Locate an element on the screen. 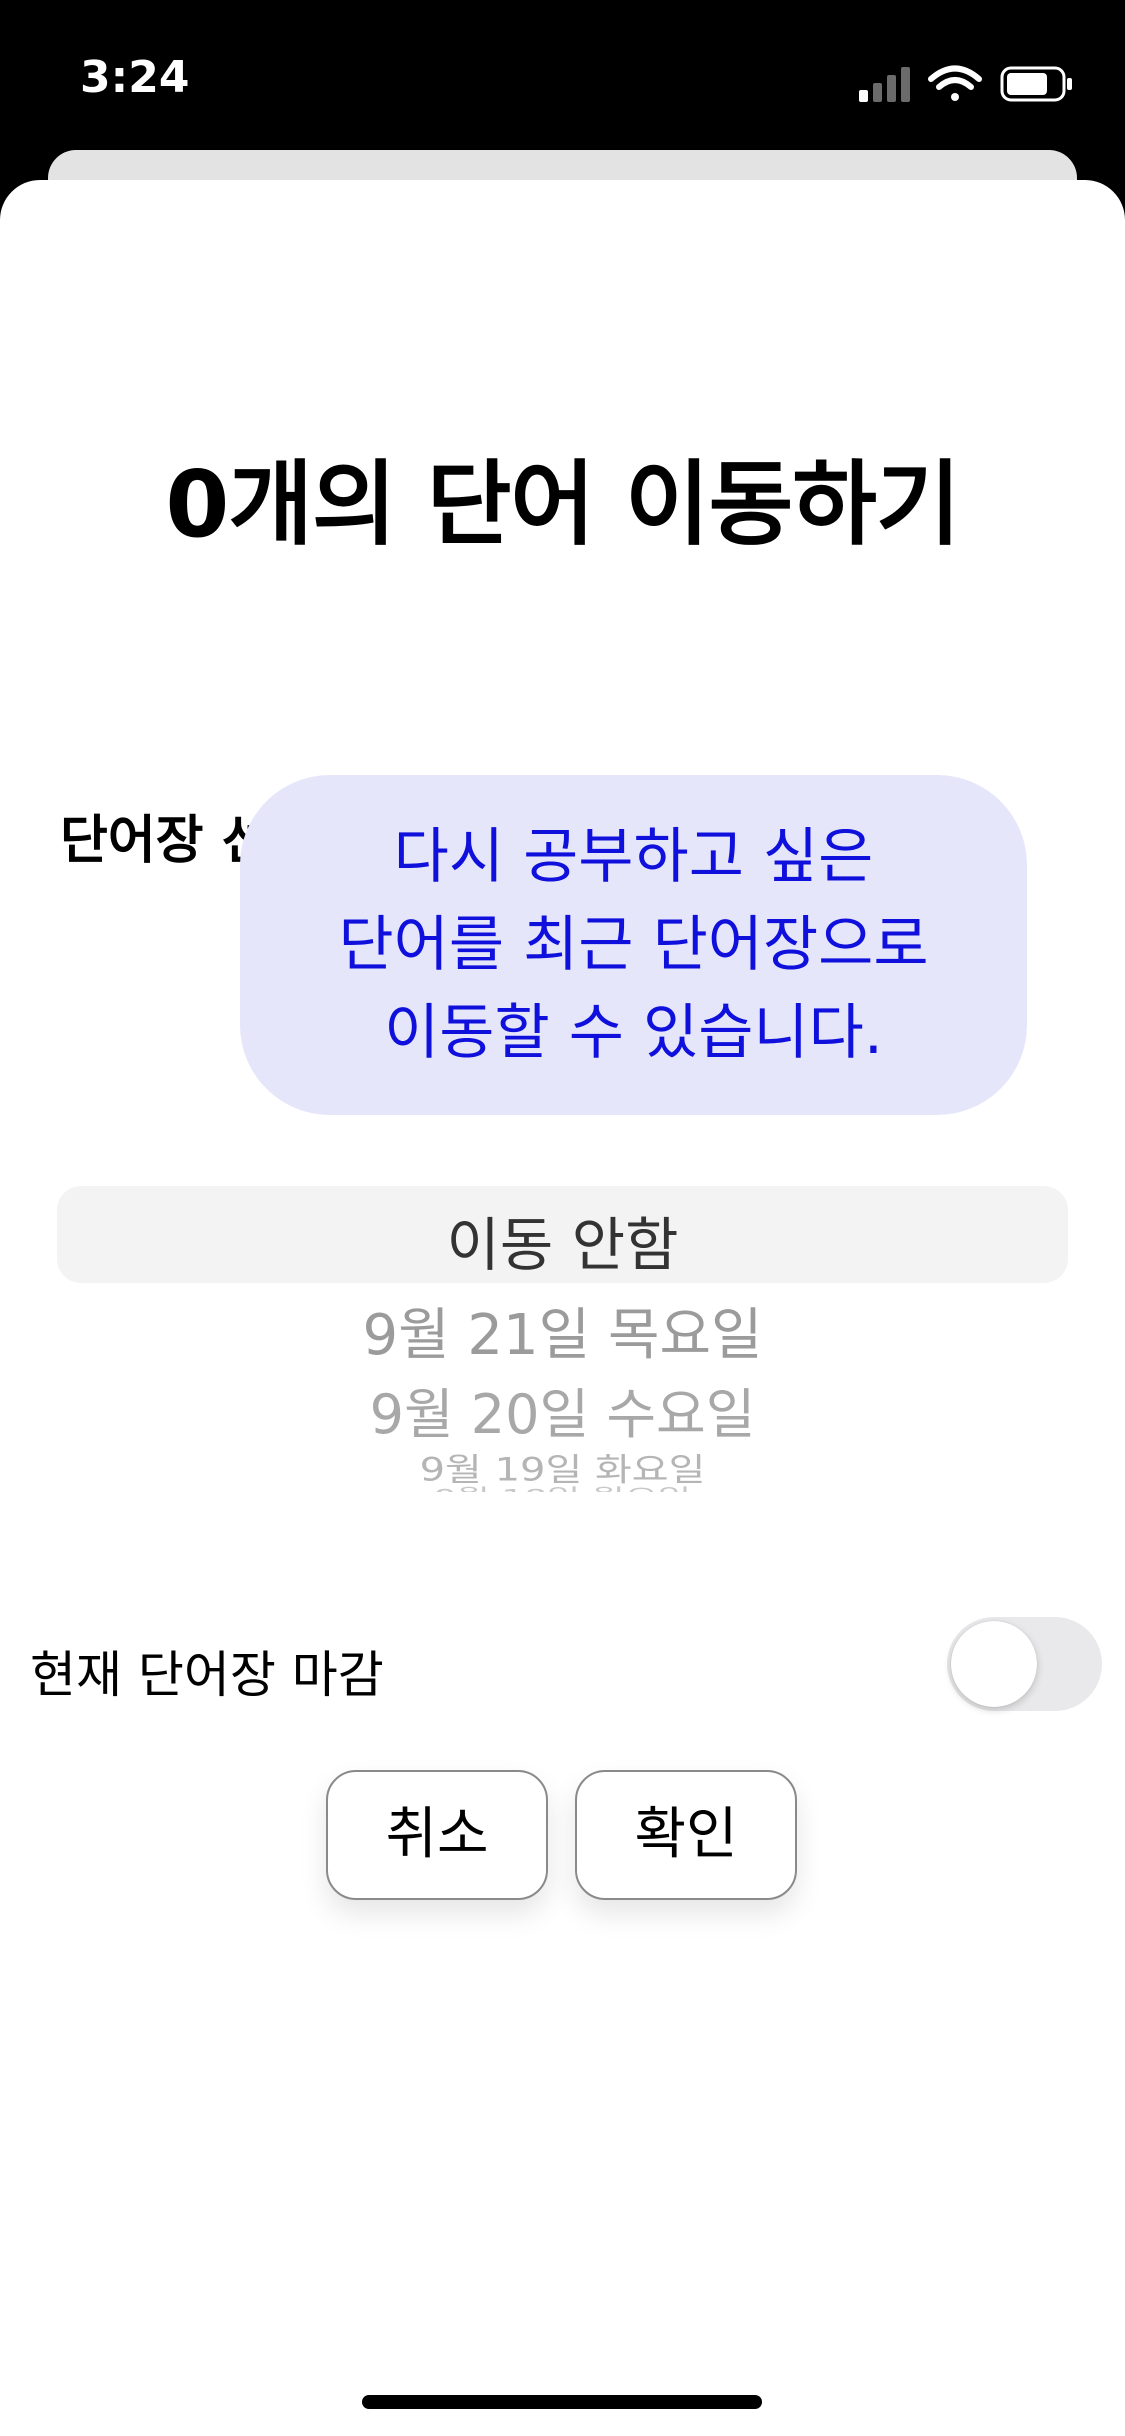 The height and width of the screenshot is (2436, 1125). tooltip-line: 단어를 최근 단어장으로 is located at coordinates (633, 945).